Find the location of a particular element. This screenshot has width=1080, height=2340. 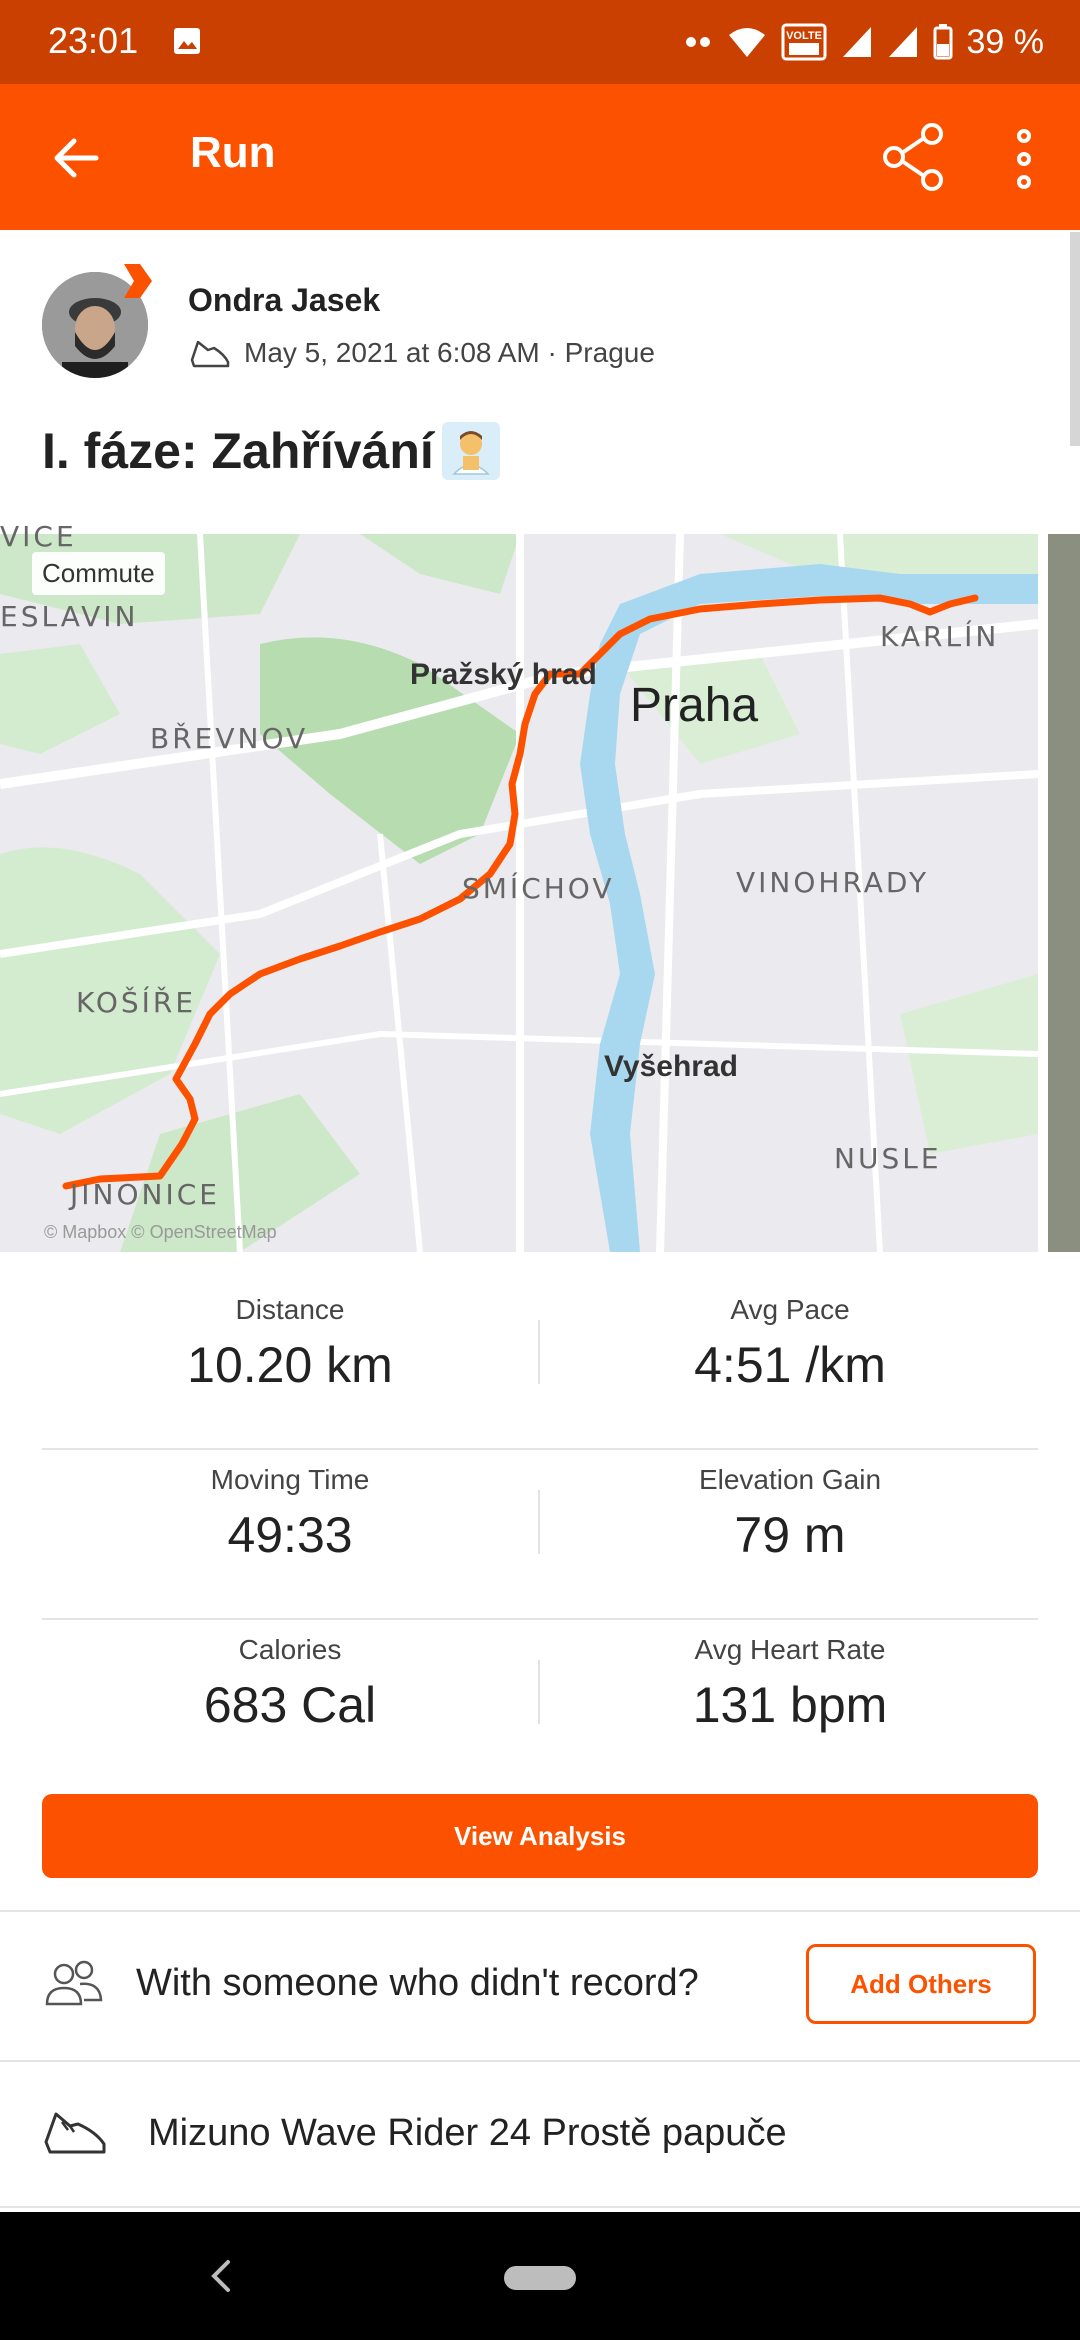

stats-row: Calories 683 Cal Avg Heart Rate 131 bpm is located at coordinates (540, 1705).